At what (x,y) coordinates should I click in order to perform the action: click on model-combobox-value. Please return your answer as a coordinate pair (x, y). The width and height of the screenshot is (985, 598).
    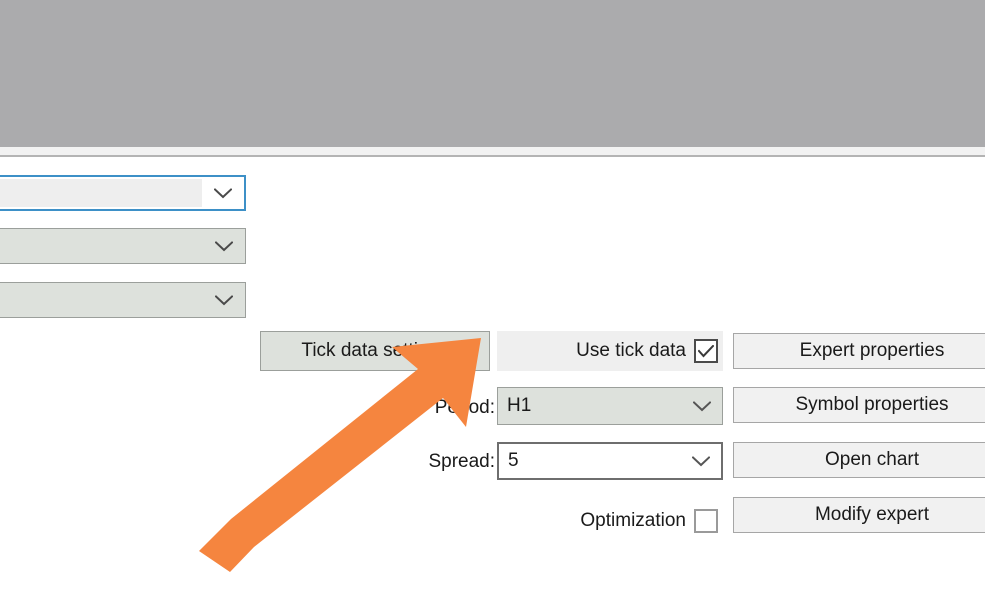
    Looking at the image, I should click on (101, 300).